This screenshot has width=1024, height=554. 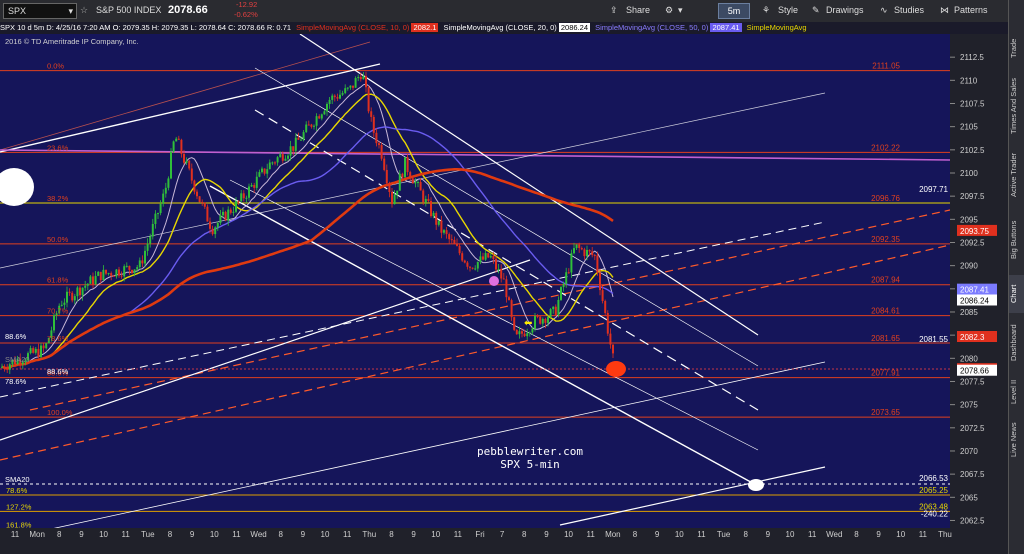 What do you see at coordinates (1016, 175) in the screenshot?
I see `tab-active-trader: Active Trader` at bounding box center [1016, 175].